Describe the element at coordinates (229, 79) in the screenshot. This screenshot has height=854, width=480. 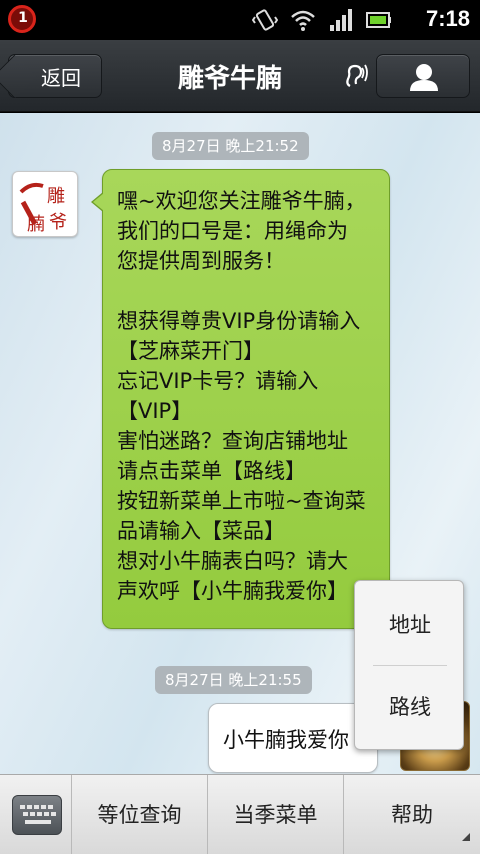
I see `page-title: 雕爷牛腩` at that location.